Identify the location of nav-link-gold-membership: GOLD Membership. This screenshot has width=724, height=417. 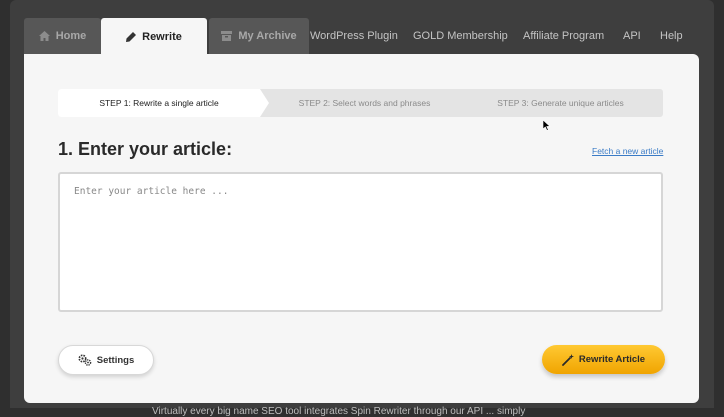
(460, 36).